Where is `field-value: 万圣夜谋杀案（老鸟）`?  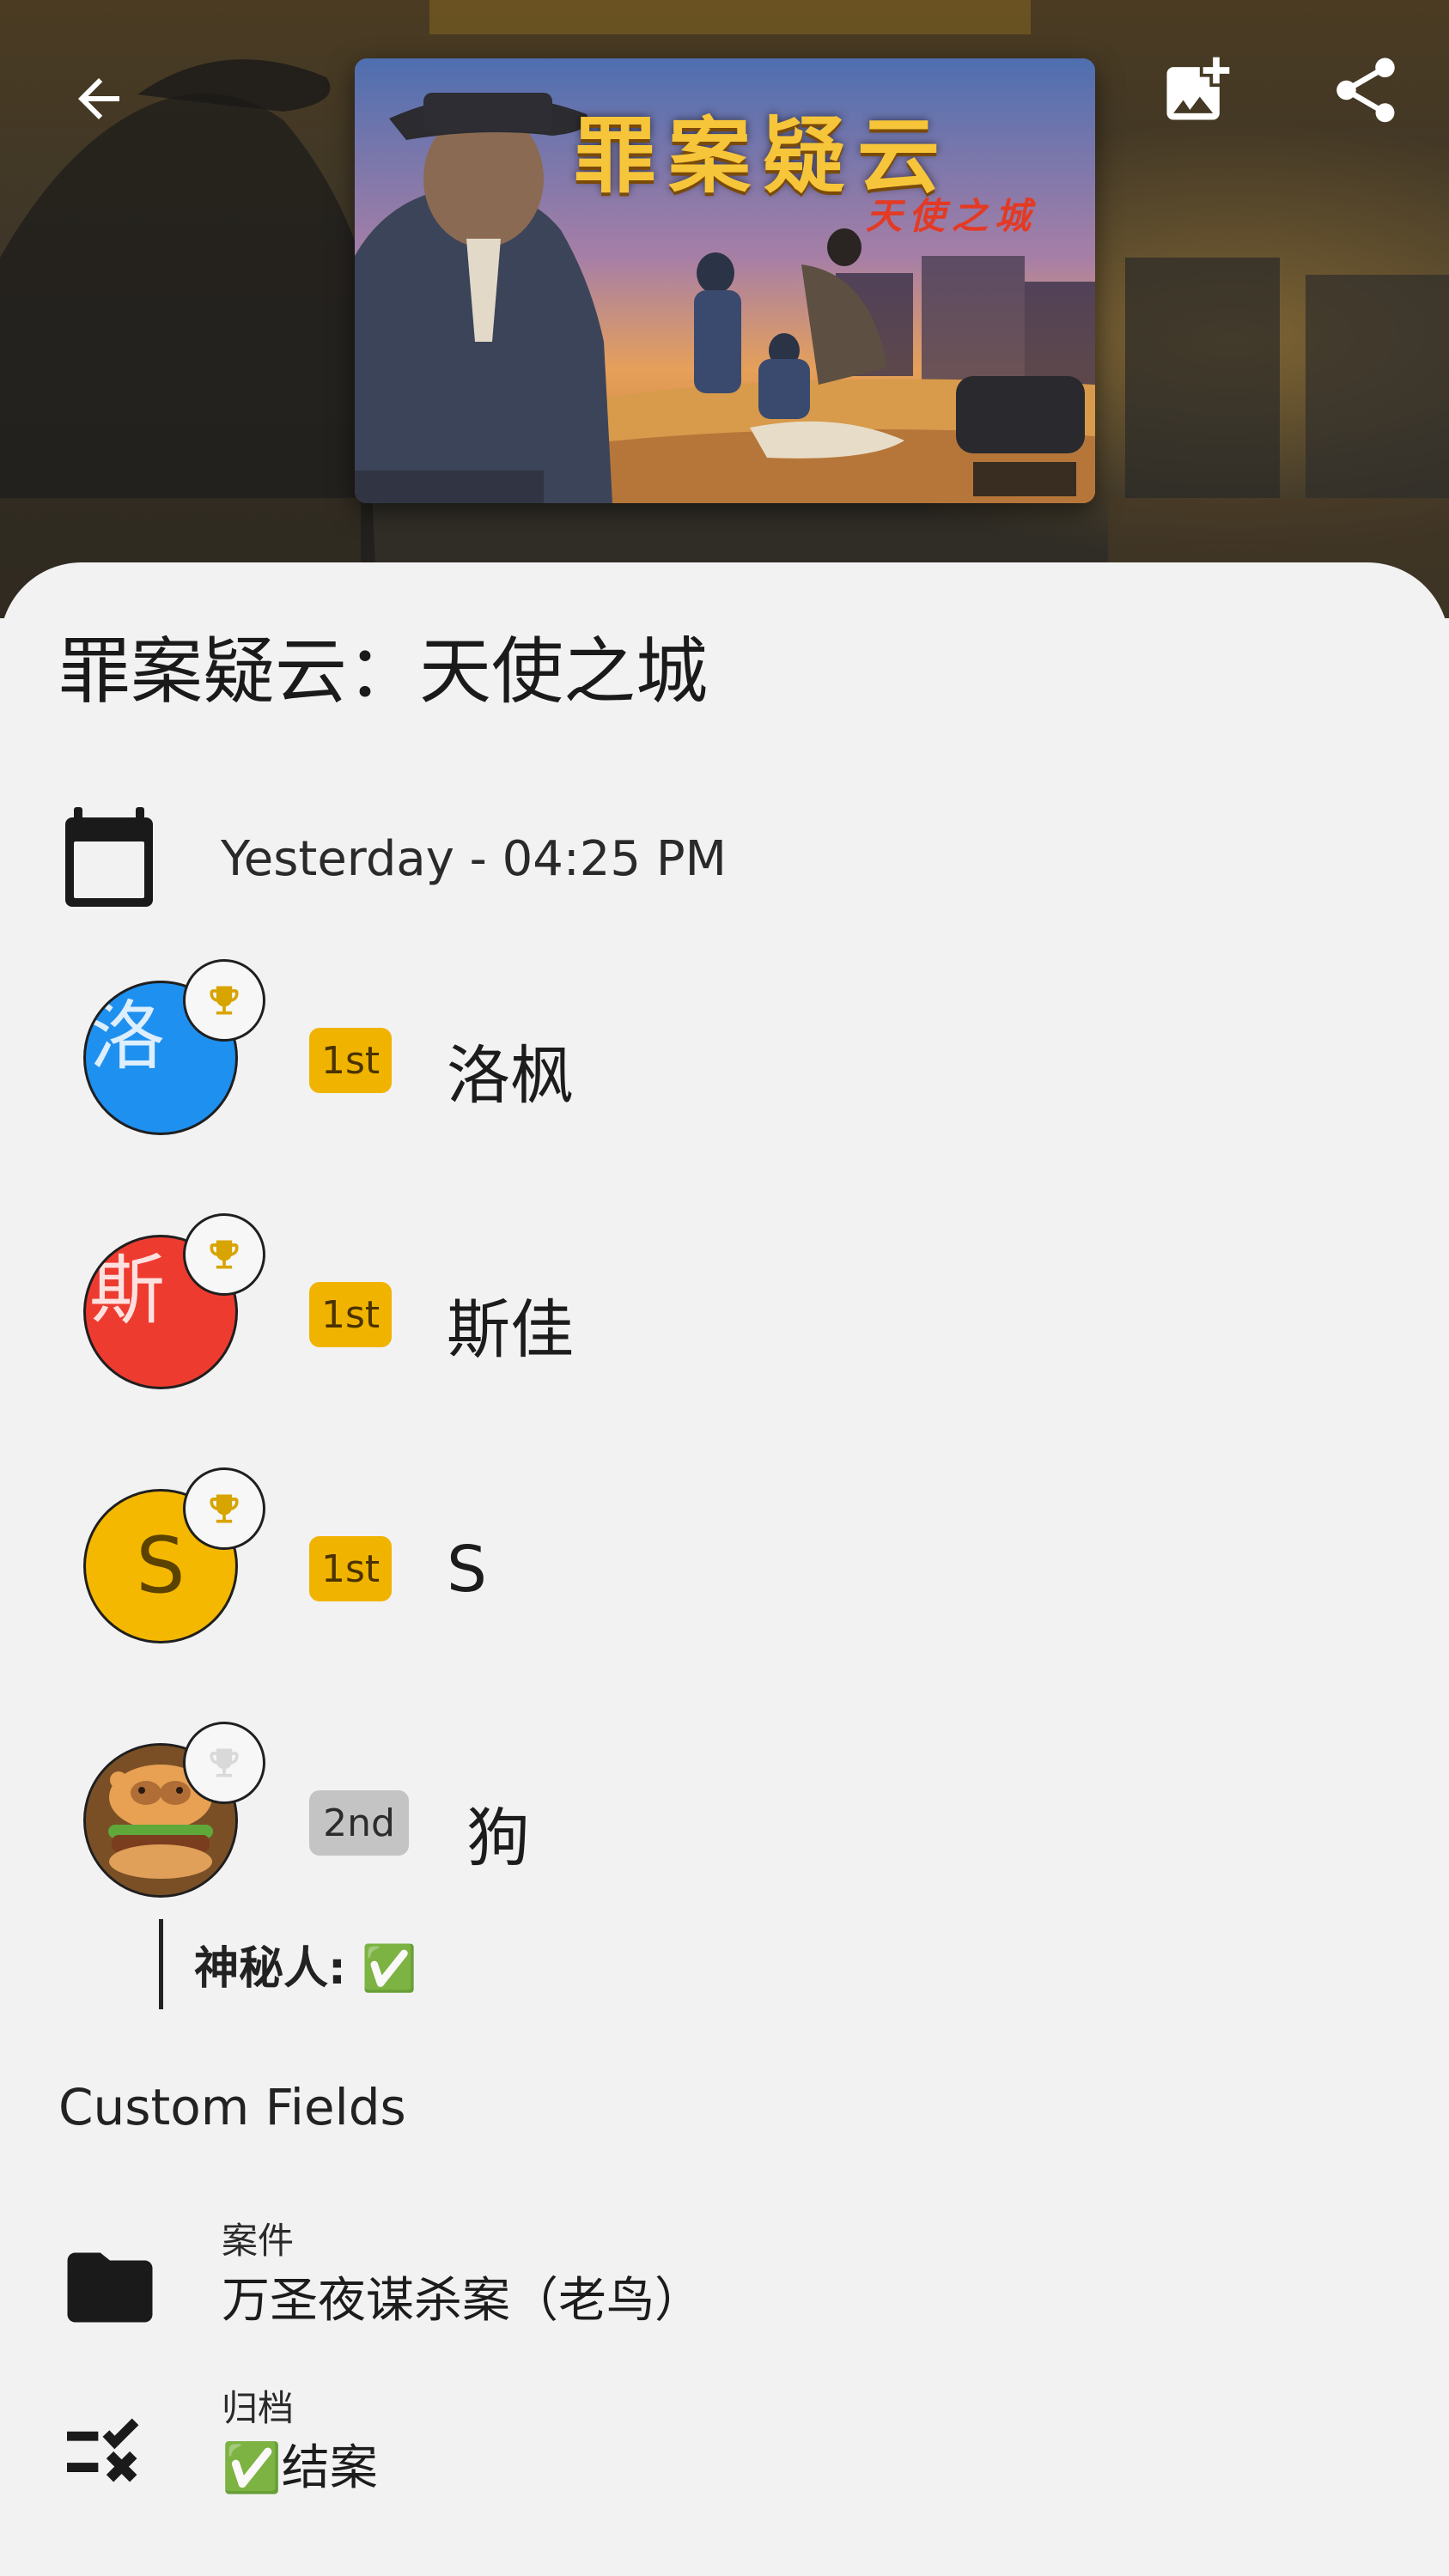
field-value: 万圣夜谋杀案（老鸟） is located at coordinates (462, 2301).